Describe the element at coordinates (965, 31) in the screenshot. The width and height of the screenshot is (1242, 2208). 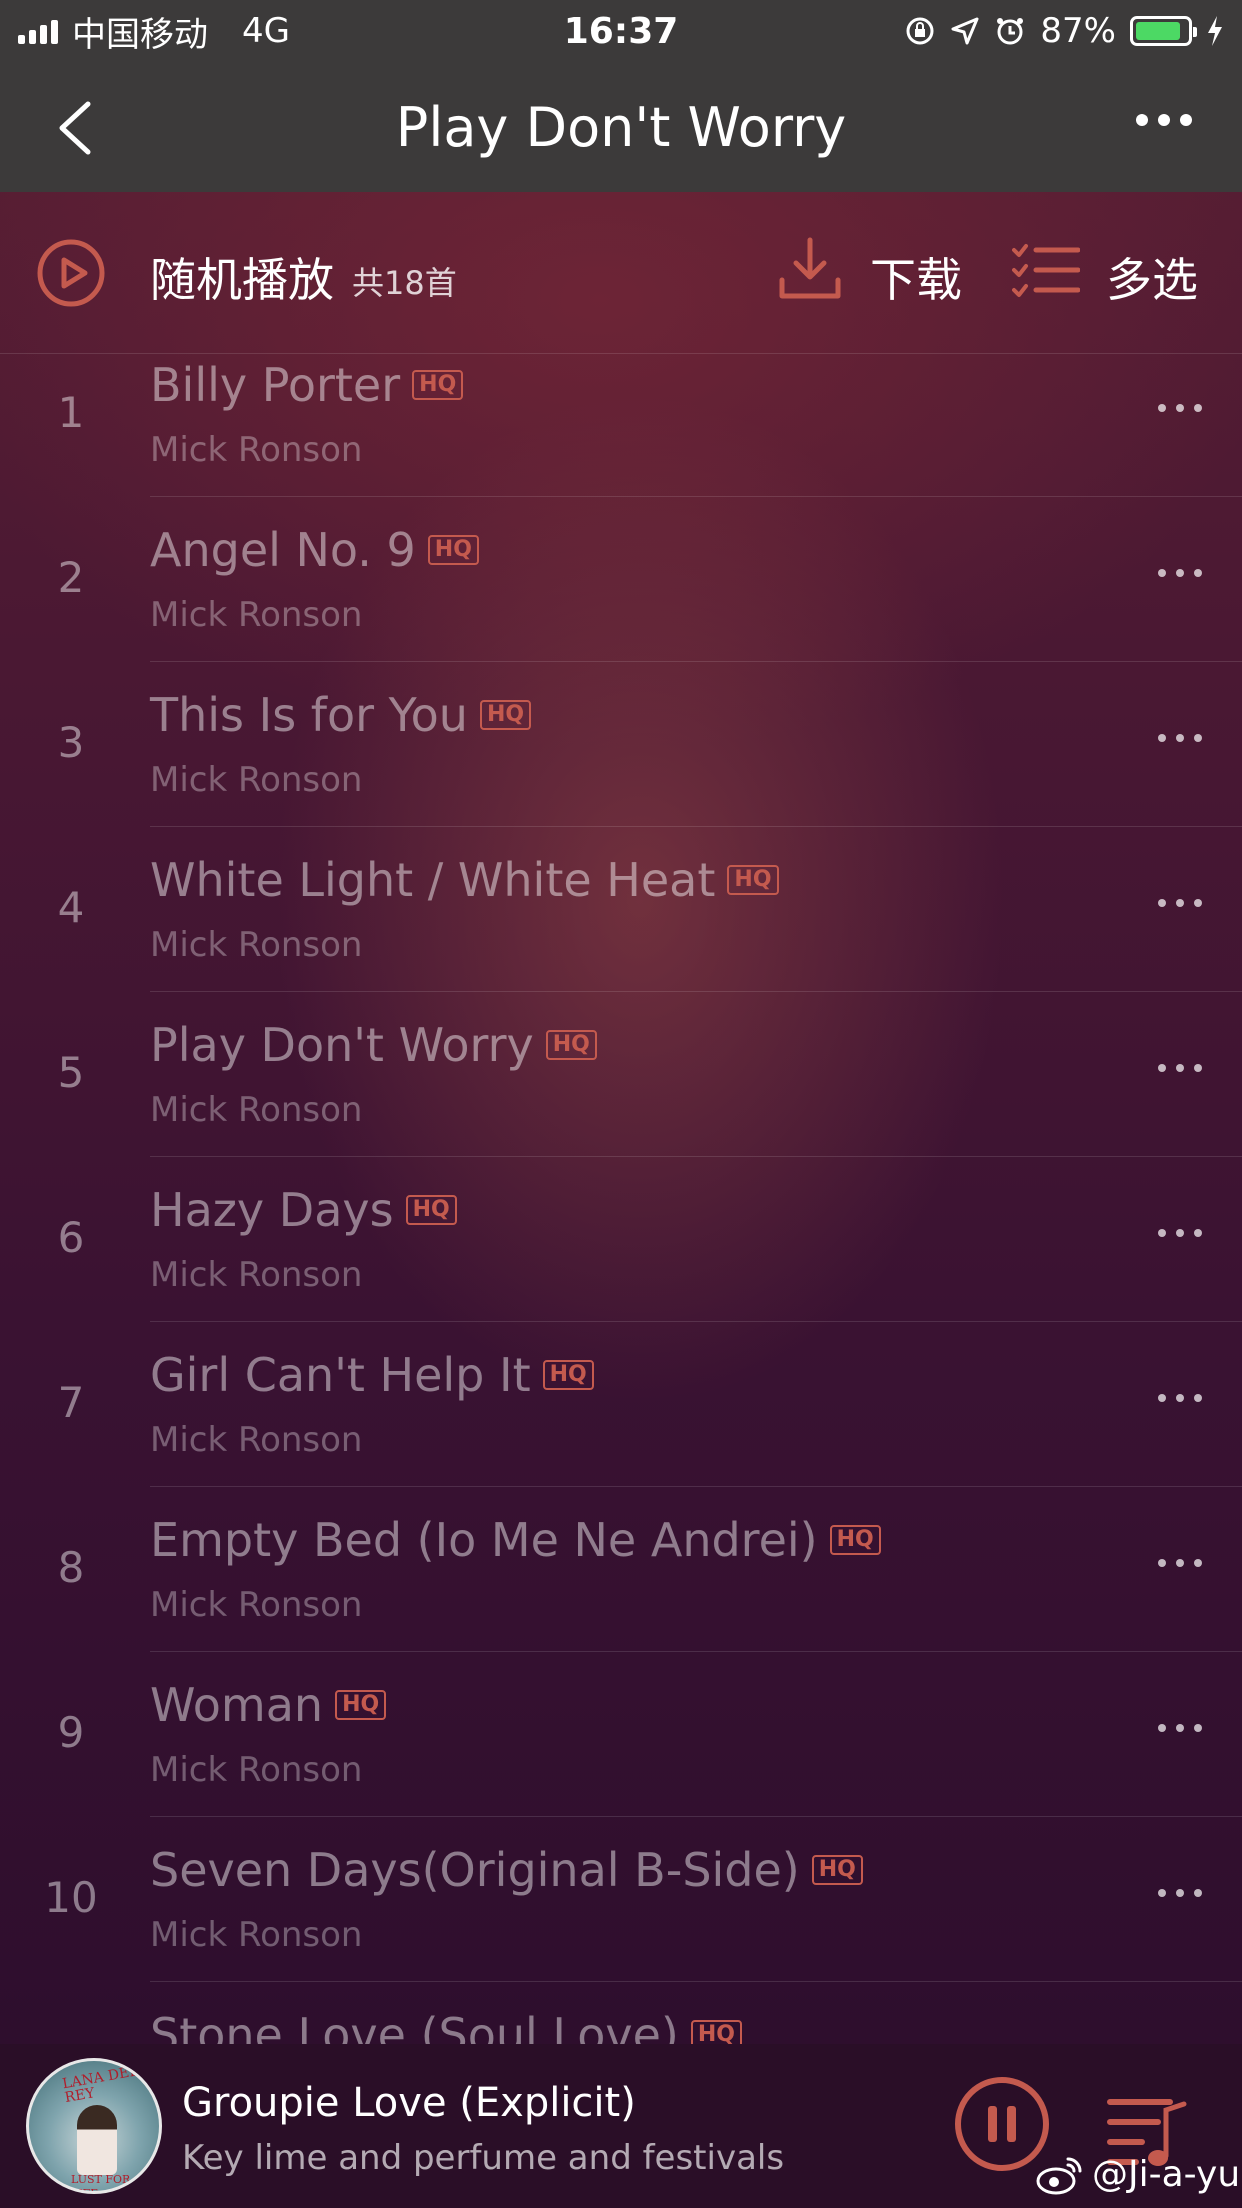
I see `location-icon` at that location.